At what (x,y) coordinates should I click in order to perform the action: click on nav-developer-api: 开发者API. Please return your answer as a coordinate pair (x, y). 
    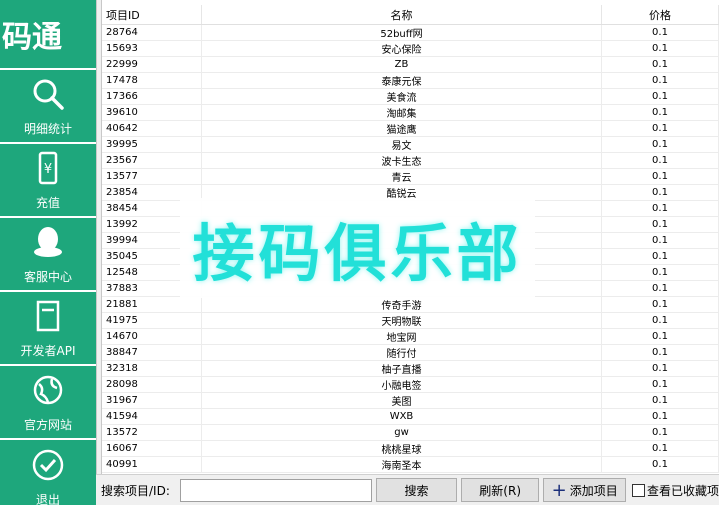
    Looking at the image, I should click on (48, 329).